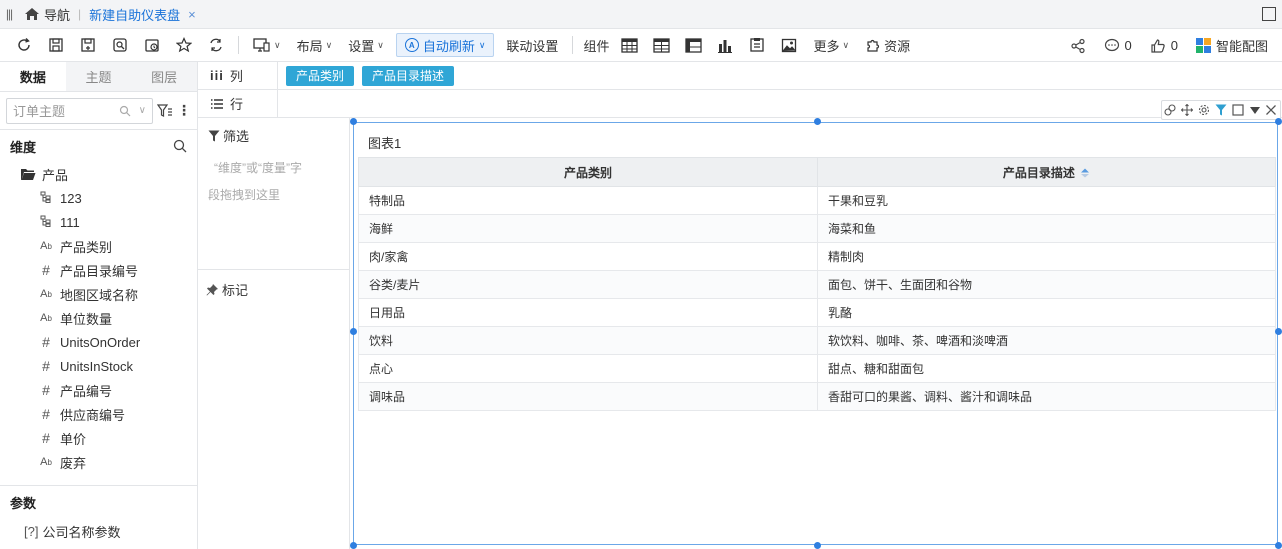  What do you see at coordinates (214, 135) in the screenshot?
I see `funnel-icon` at bounding box center [214, 135].